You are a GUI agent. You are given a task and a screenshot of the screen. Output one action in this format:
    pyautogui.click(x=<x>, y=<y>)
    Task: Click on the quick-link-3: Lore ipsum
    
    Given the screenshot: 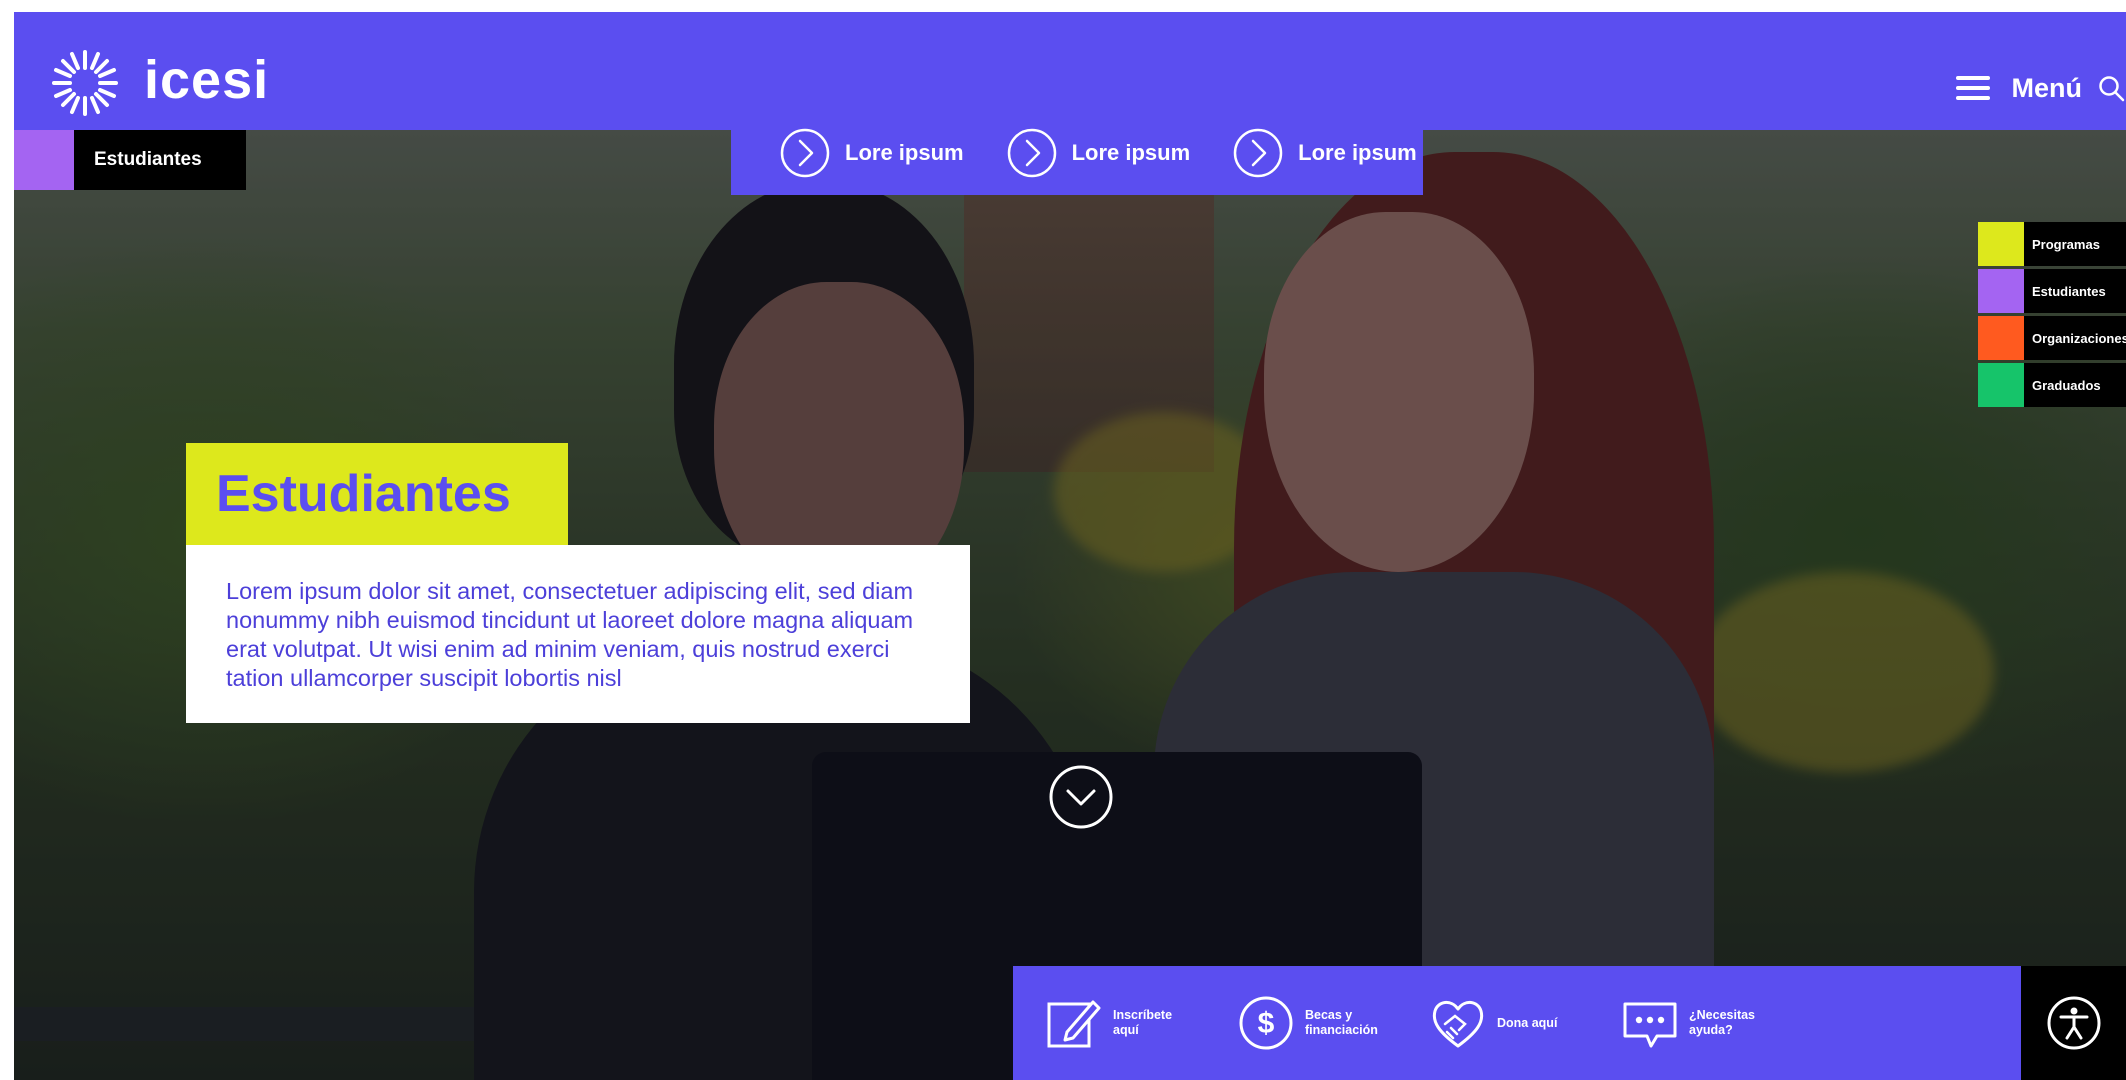 What is the action you would take?
    pyautogui.click(x=1324, y=153)
    